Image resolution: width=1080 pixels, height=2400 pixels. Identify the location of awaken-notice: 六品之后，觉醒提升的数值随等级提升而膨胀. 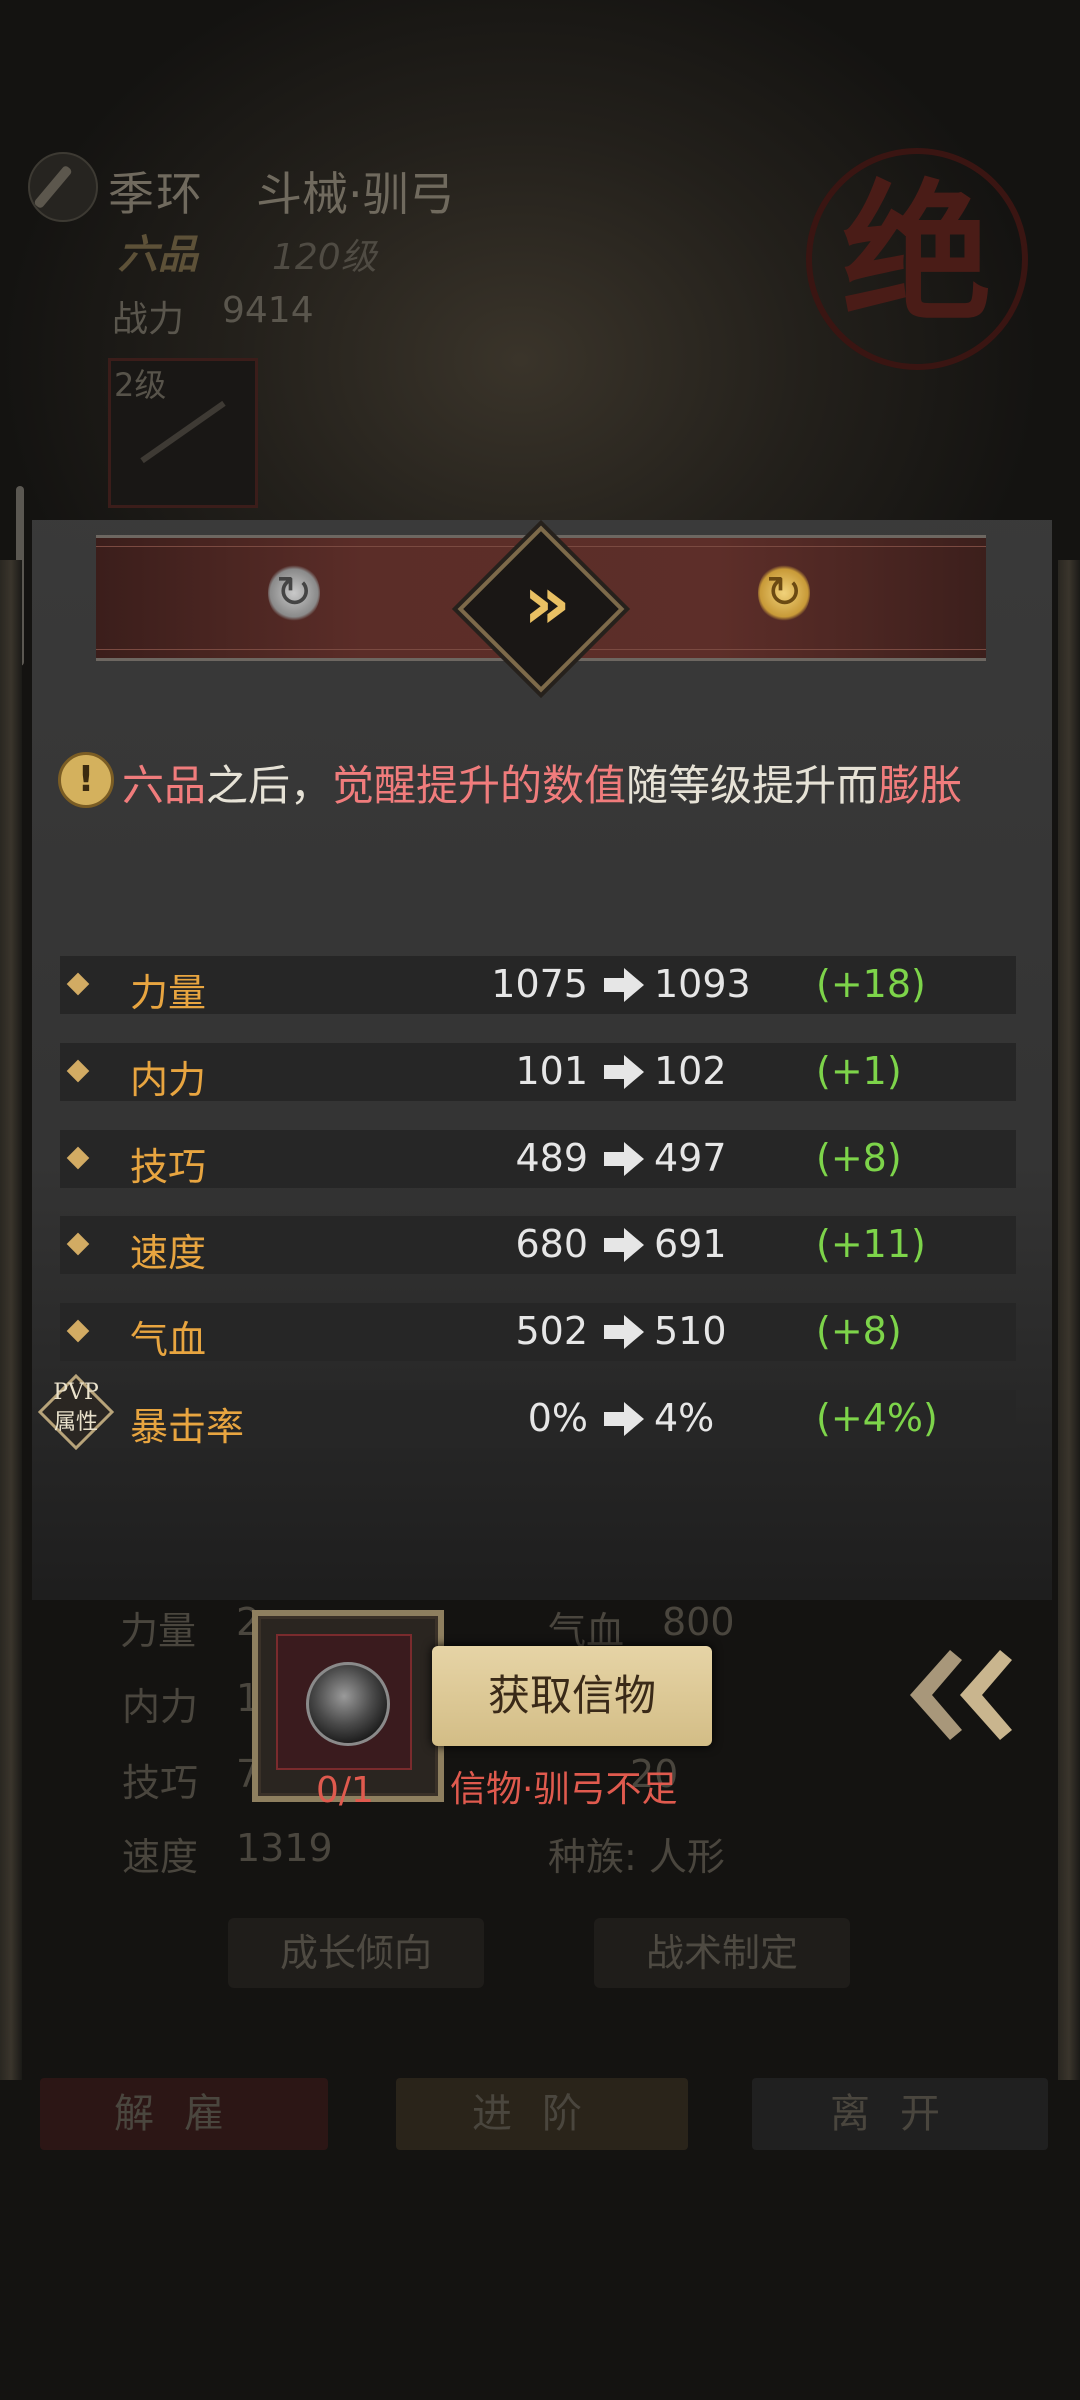
(542, 782).